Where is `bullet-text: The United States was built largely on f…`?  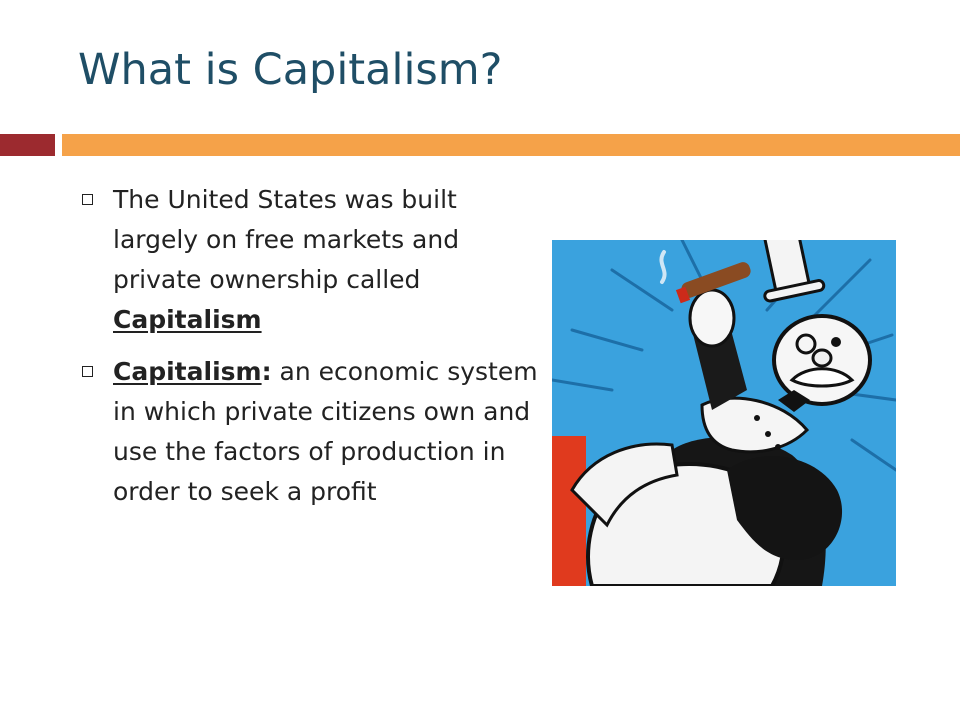 bullet-text: The United States was built largely on f… is located at coordinates (286, 239).